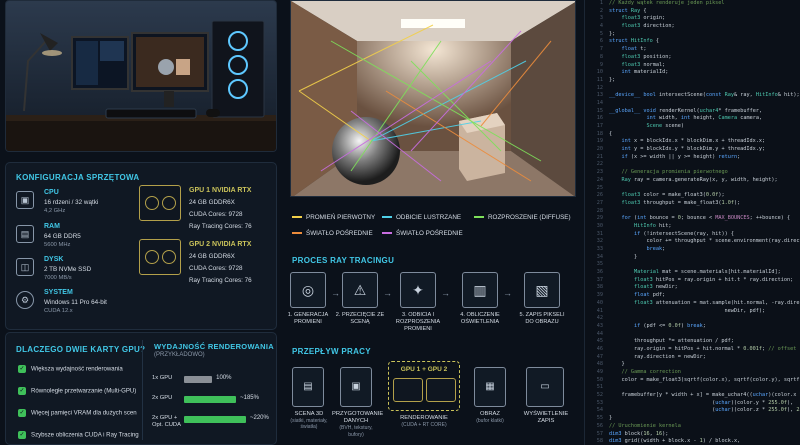 Image resolution: width=800 pixels, height=445 pixels. What do you see at coordinates (640, 126) in the screenshot?
I see `code-line: 17 Scene scene)` at bounding box center [640, 126].